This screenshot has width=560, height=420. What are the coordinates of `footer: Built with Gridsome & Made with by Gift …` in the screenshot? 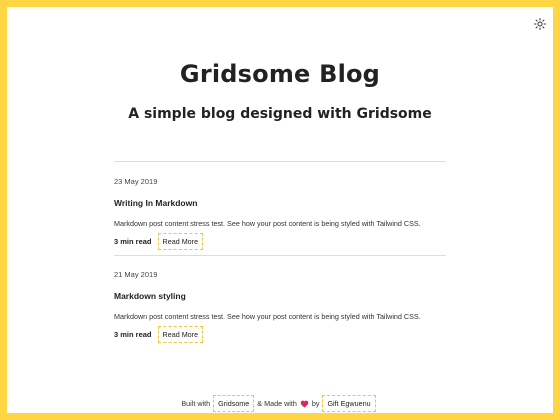 It's located at (280, 403).